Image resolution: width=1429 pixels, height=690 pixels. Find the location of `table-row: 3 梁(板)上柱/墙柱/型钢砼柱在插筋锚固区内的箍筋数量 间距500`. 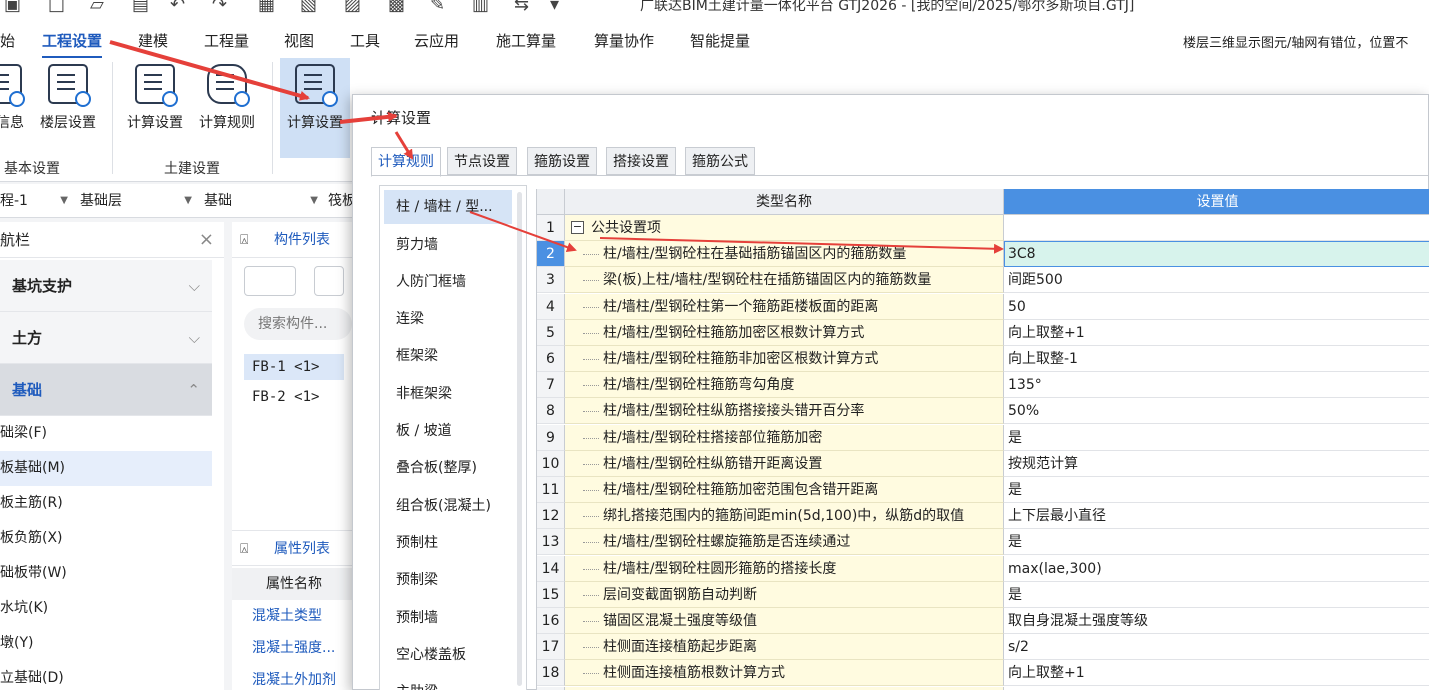

table-row: 3 梁(板)上柱/墙柱/型钢砼柱在插筋锚固区内的箍筋数量 间距500 is located at coordinates (983, 280).